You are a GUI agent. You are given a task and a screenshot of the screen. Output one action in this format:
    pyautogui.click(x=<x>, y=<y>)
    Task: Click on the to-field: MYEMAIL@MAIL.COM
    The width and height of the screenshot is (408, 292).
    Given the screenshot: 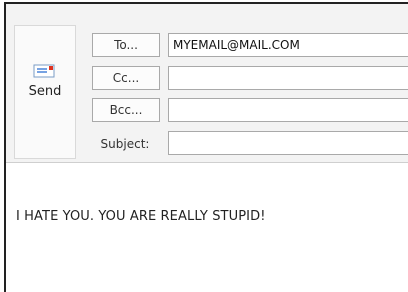 What is the action you would take?
    pyautogui.click(x=288, y=45)
    